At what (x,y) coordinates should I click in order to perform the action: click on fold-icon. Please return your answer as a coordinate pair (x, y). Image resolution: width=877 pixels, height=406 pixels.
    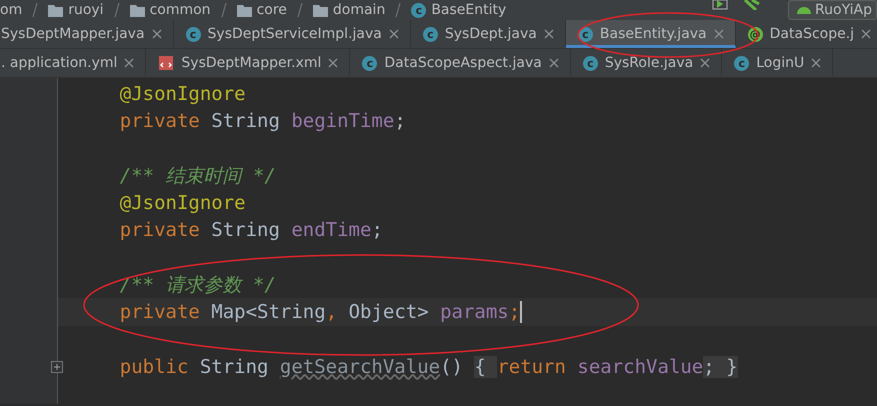
    Looking at the image, I should click on (57, 366).